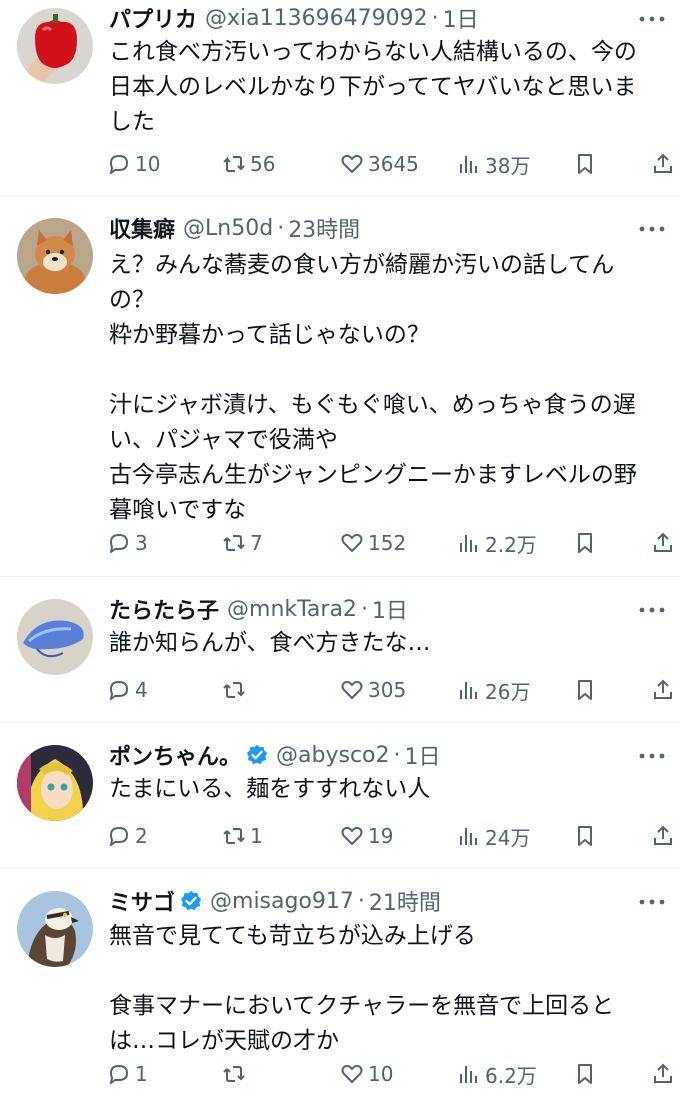 This screenshot has width=680, height=1109. I want to click on post-text-line: たまにいる、麺をすすれない人, so click(270, 789).